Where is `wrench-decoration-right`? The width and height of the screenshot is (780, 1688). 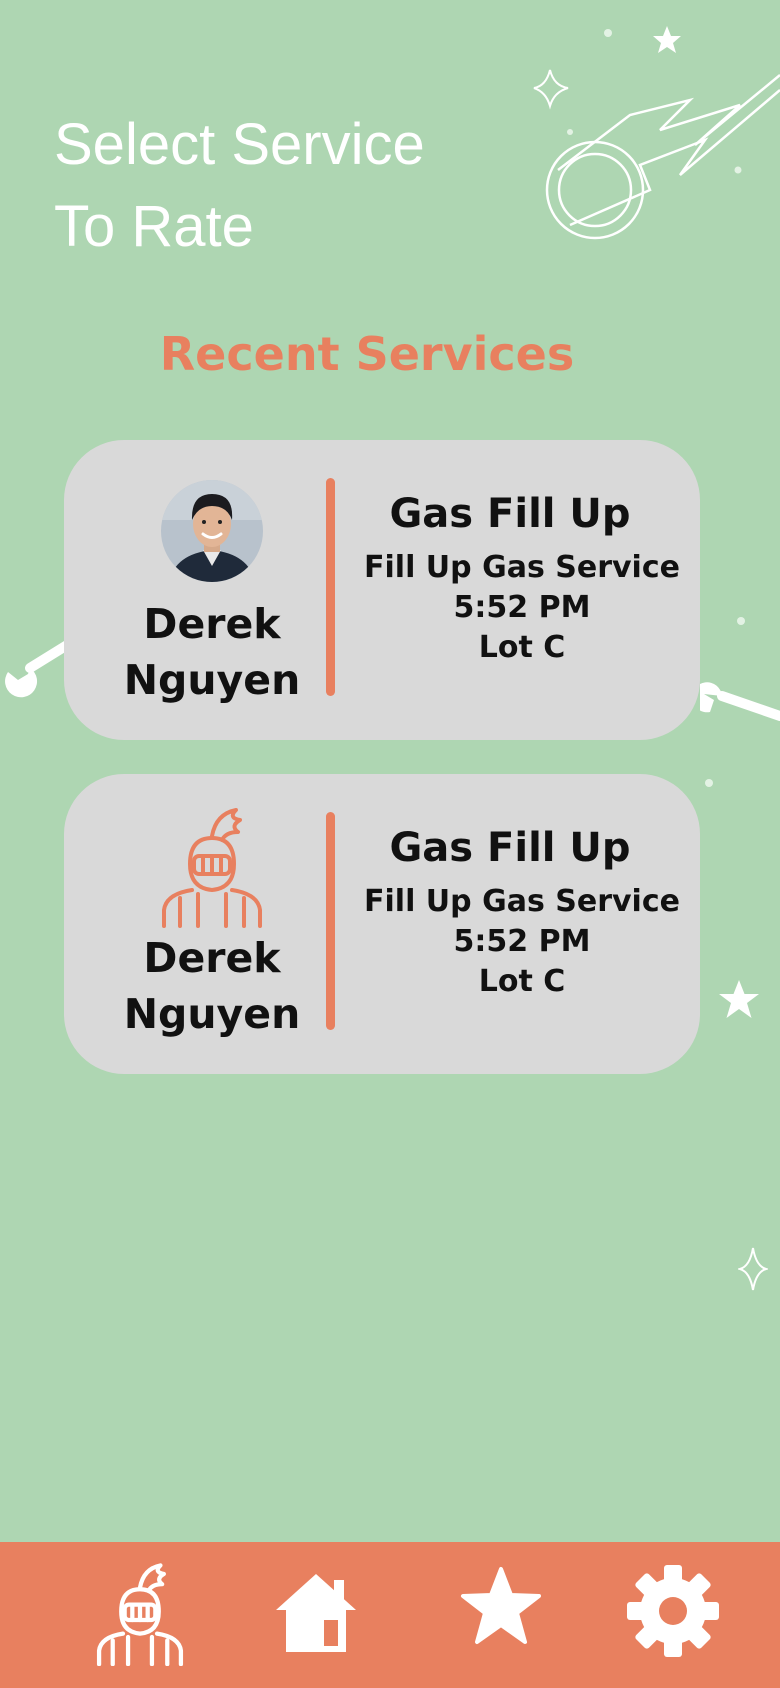 wrench-decoration-right is located at coordinates (740, 701).